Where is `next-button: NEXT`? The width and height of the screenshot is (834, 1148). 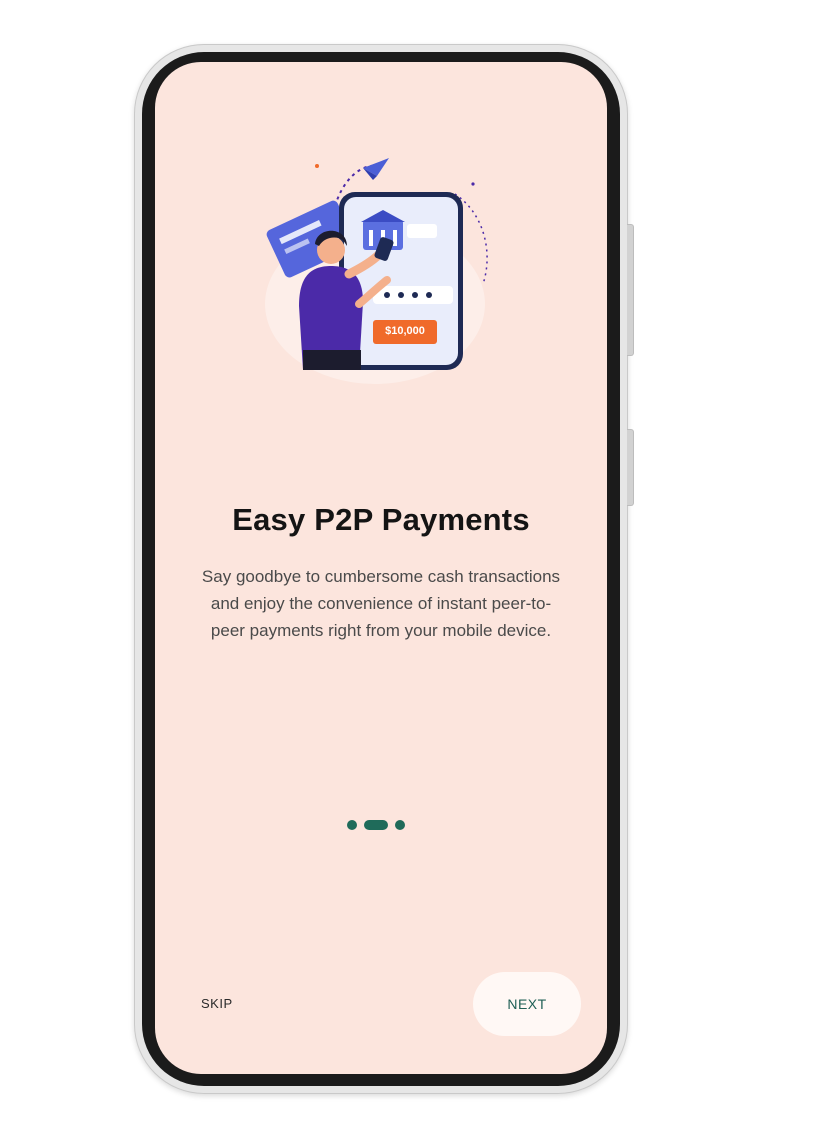 next-button: NEXT is located at coordinates (527, 1004).